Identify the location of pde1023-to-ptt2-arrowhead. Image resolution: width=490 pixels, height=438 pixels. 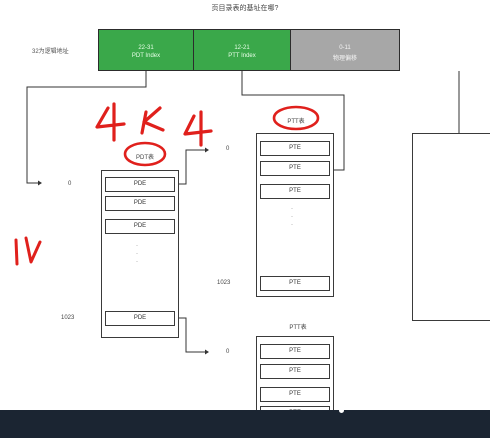
(207, 352).